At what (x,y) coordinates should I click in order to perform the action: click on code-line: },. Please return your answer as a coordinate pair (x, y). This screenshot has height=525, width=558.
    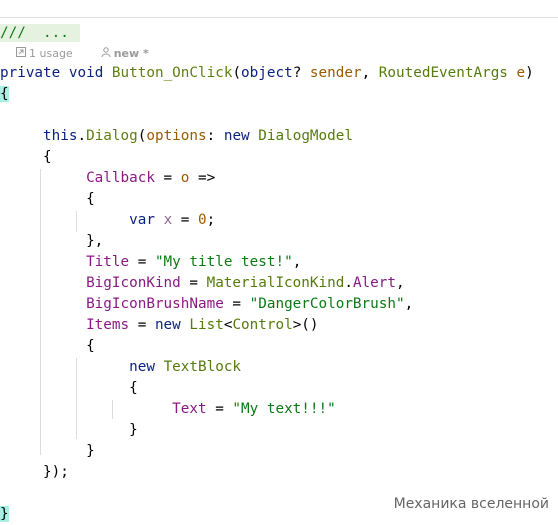
    Looking at the image, I should click on (51, 241).